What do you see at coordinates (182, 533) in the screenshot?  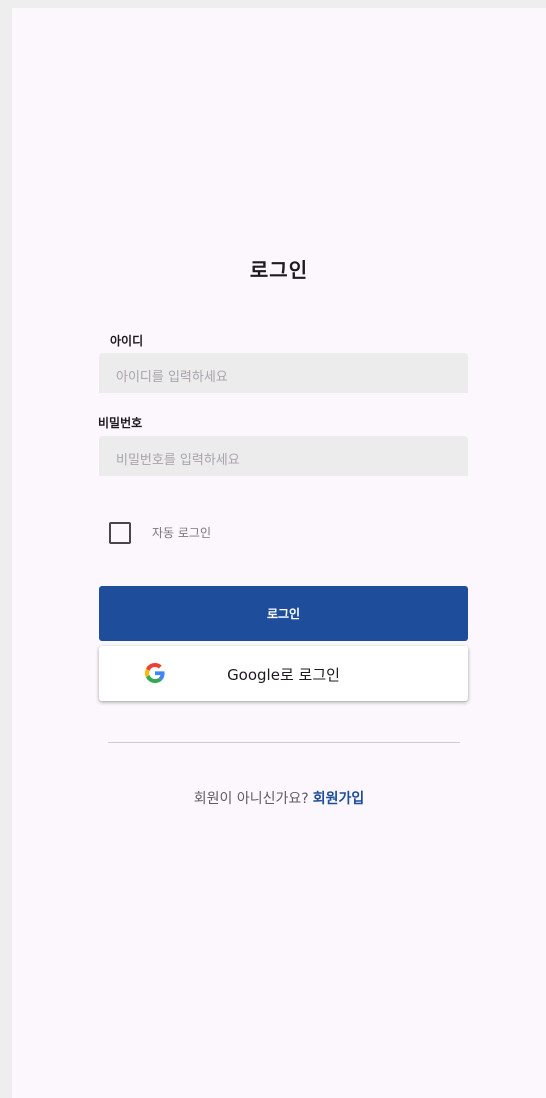 I see `auto-login-label: 자동 로그인` at bounding box center [182, 533].